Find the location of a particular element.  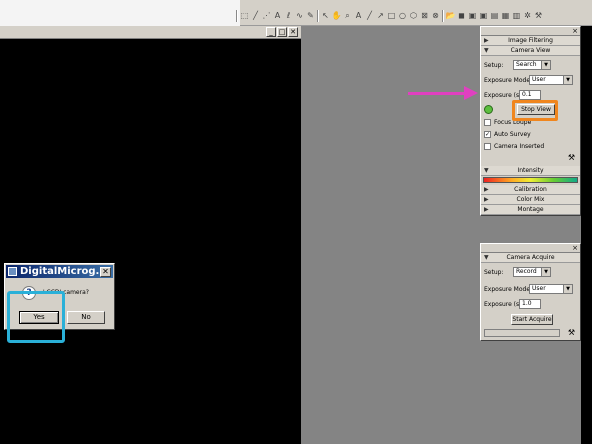

crosshair-icon: ⊠ is located at coordinates (424, 16).